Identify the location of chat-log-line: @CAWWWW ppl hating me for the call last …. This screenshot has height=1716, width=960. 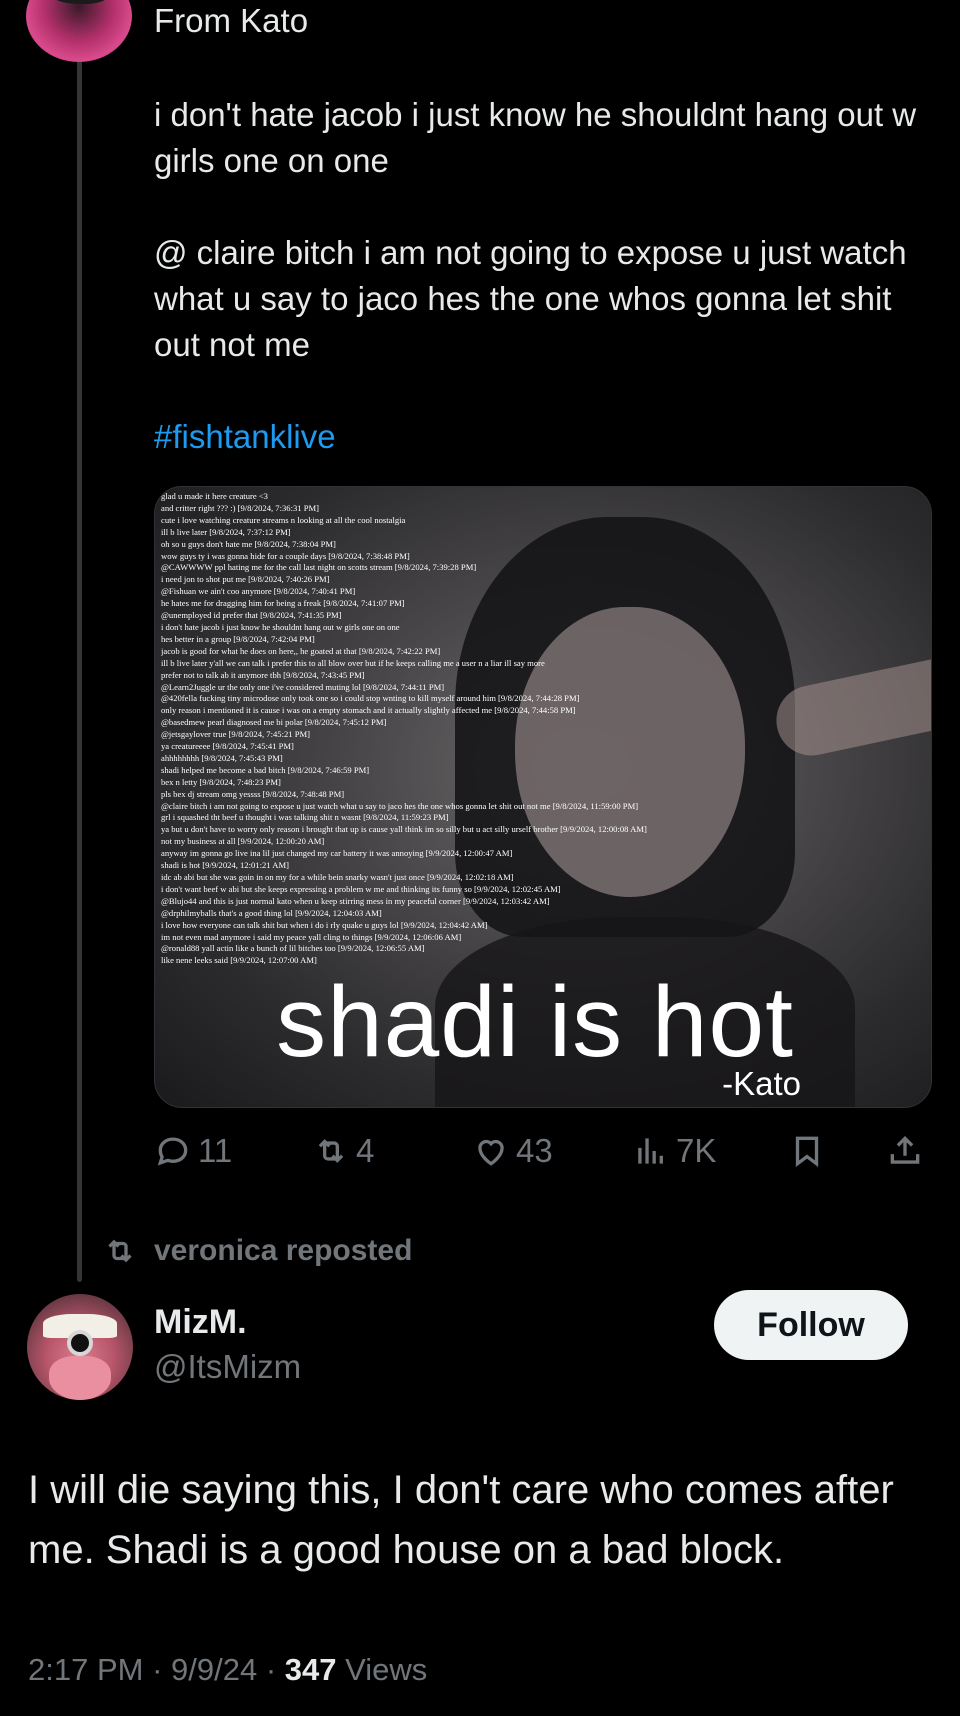
(319, 567).